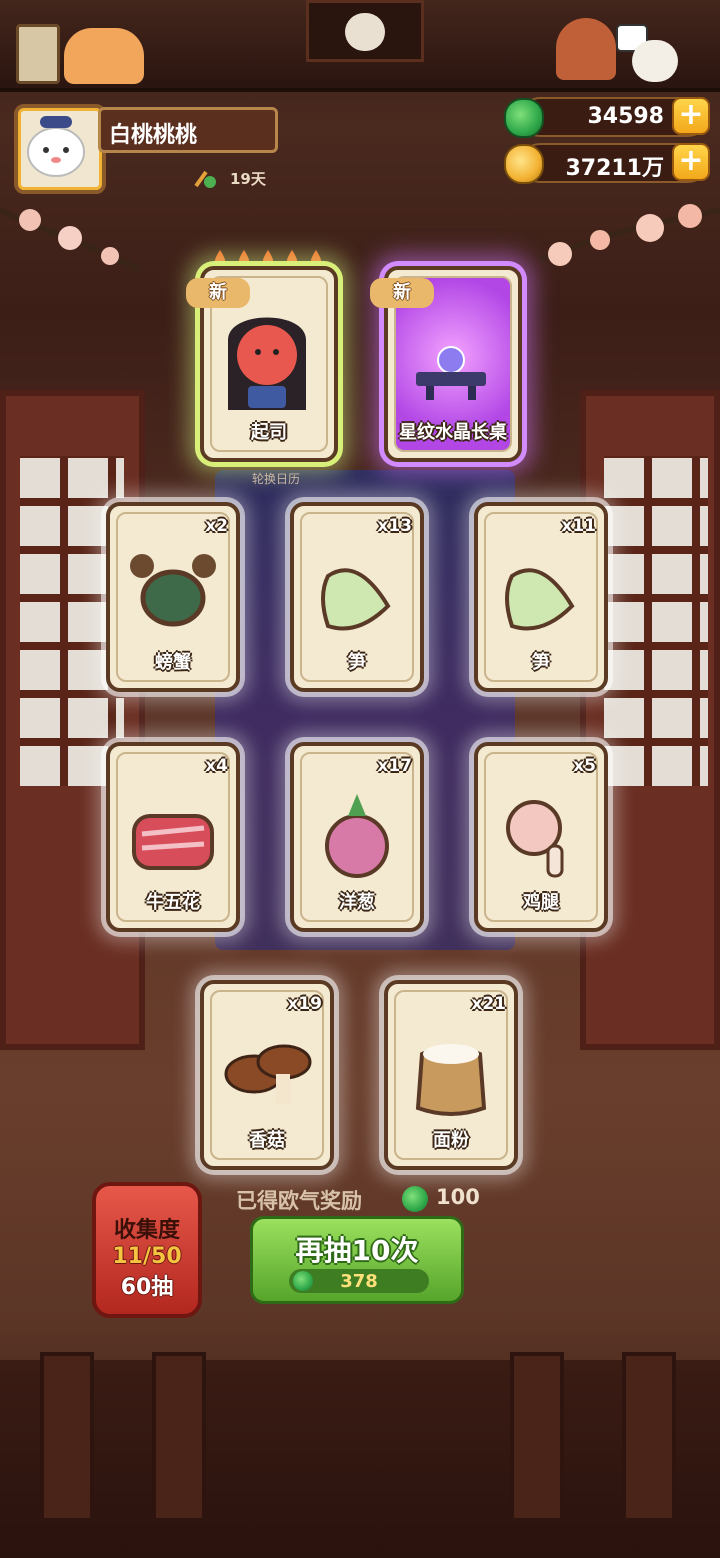 The height and width of the screenshot is (1558, 720). What do you see at coordinates (360, 1459) in the screenshot?
I see `floor` at bounding box center [360, 1459].